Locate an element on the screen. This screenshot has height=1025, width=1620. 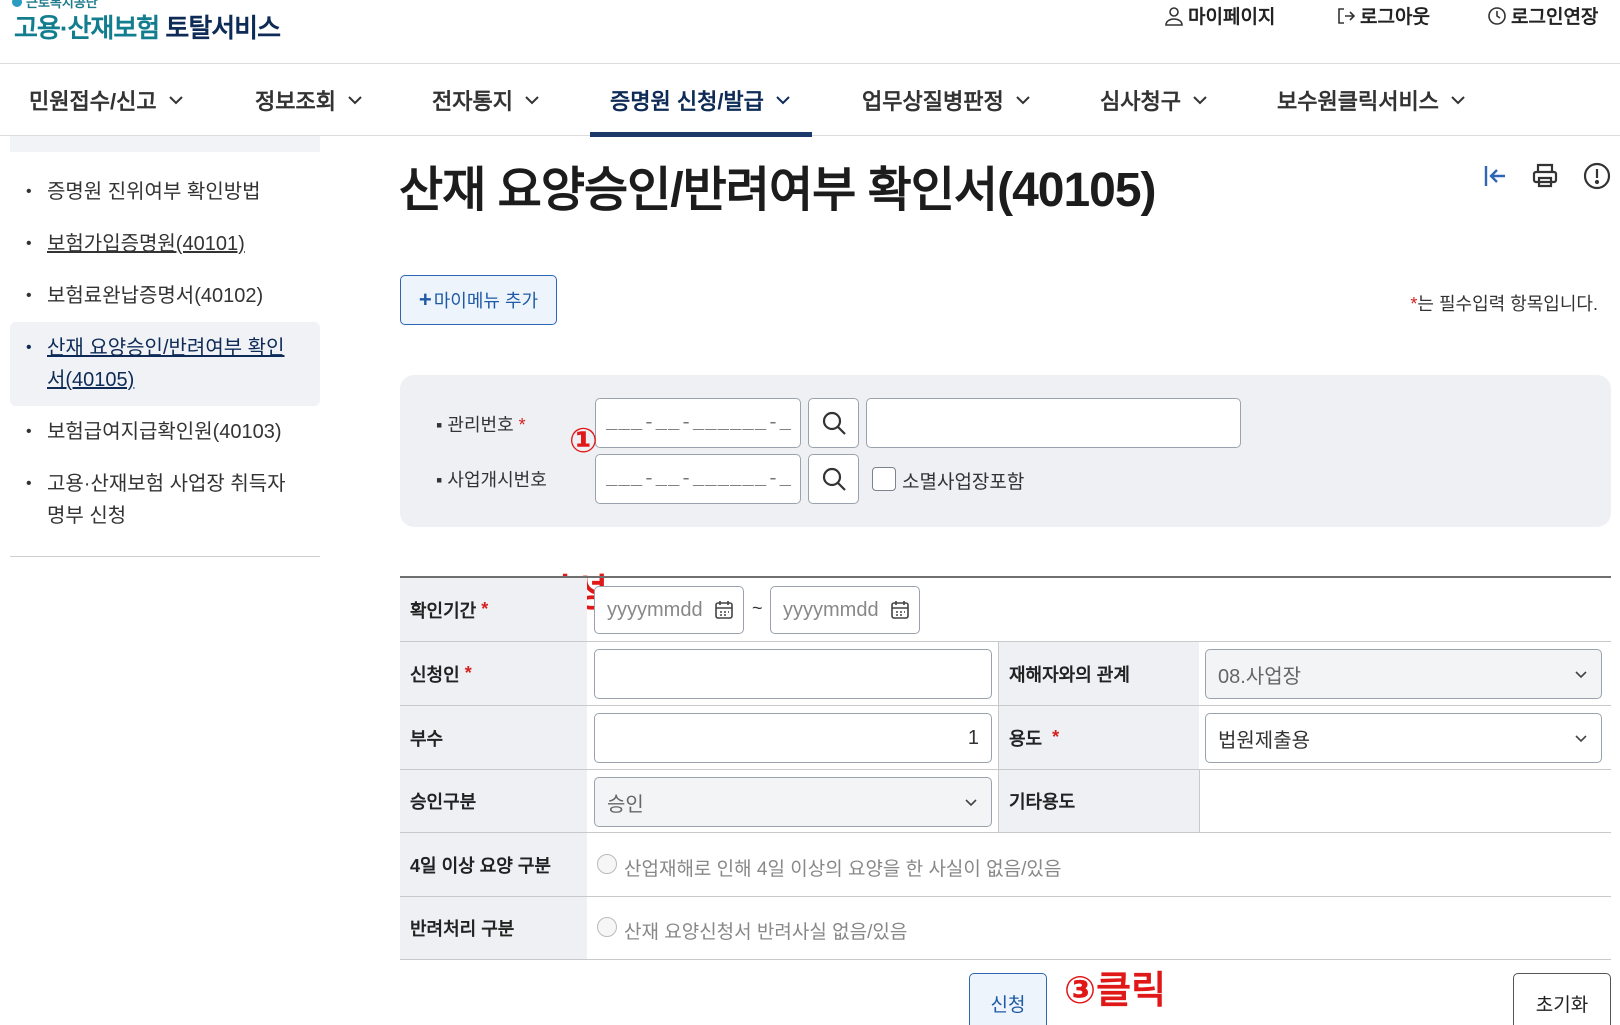
login-extend-link: 로그인연장 is located at coordinates (1542, 15).